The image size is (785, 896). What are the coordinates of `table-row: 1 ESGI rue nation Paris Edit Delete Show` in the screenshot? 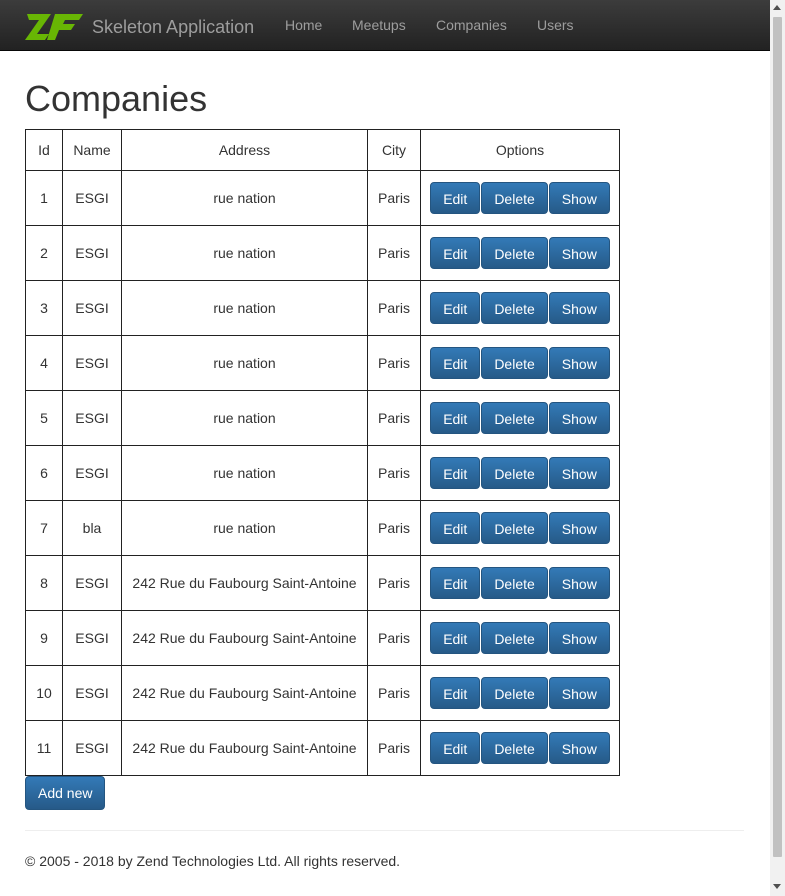 It's located at (322, 198).